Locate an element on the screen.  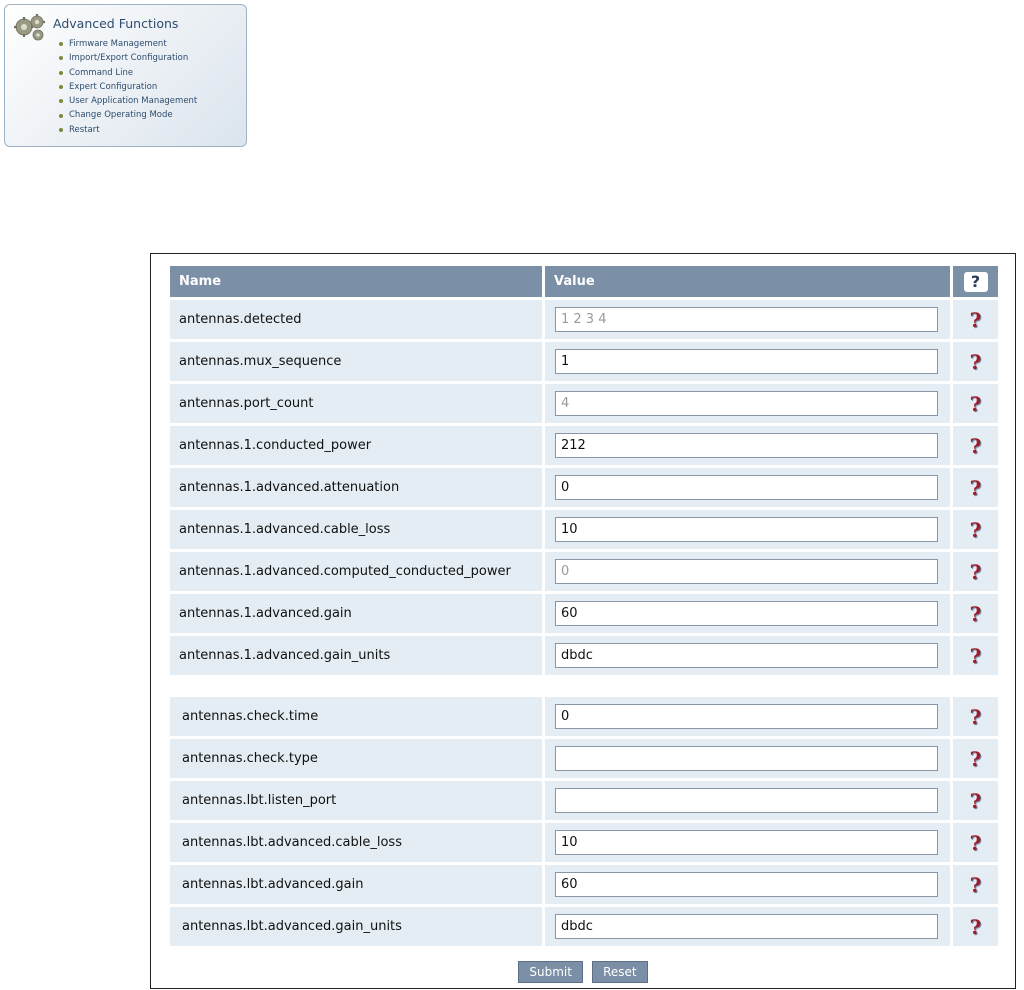
column-header-name: Name is located at coordinates (356, 281).